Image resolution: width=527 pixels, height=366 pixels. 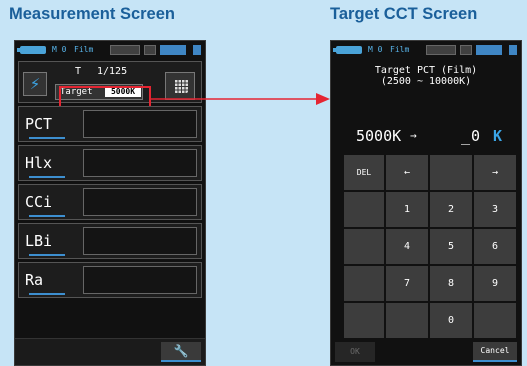 What do you see at coordinates (240, 99) in the screenshot?
I see `connector-arrow` at bounding box center [240, 99].